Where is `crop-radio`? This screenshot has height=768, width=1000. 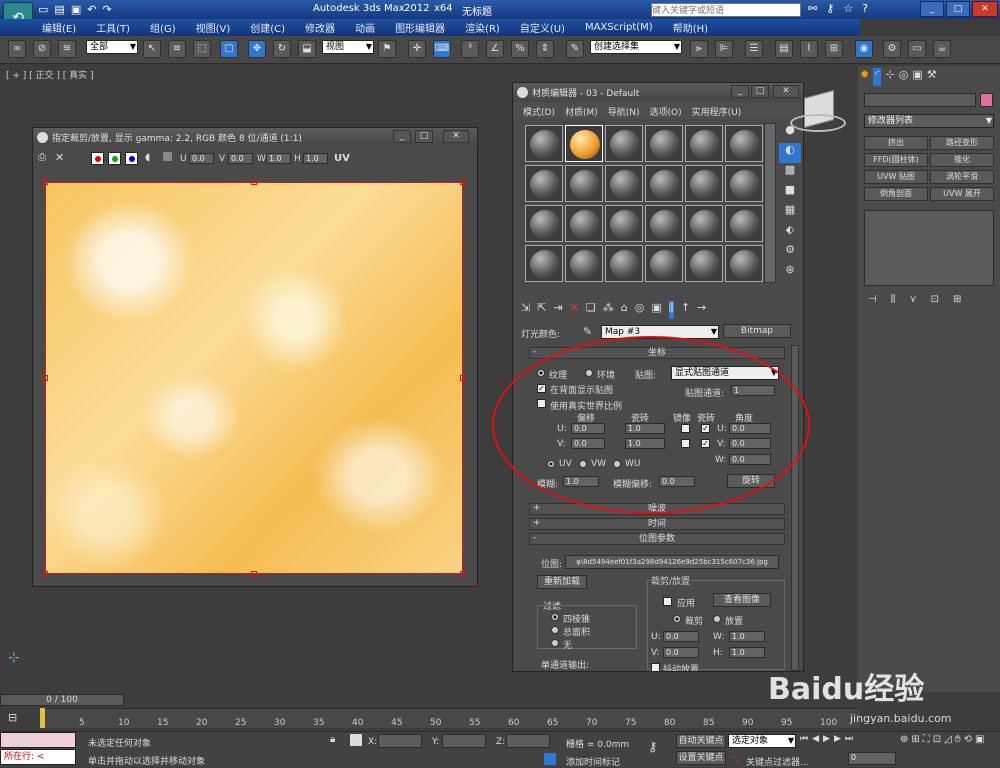 crop-radio is located at coordinates (677, 619).